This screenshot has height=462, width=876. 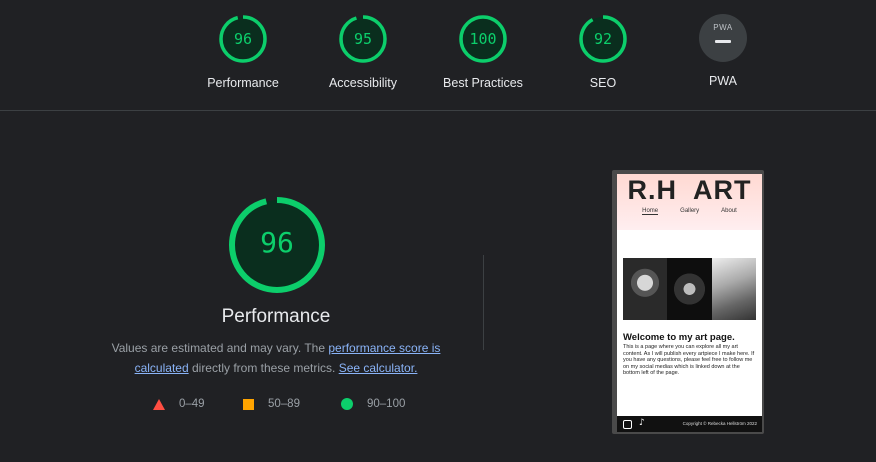 What do you see at coordinates (733, 289) in the screenshot?
I see `artwork-swan-image` at bounding box center [733, 289].